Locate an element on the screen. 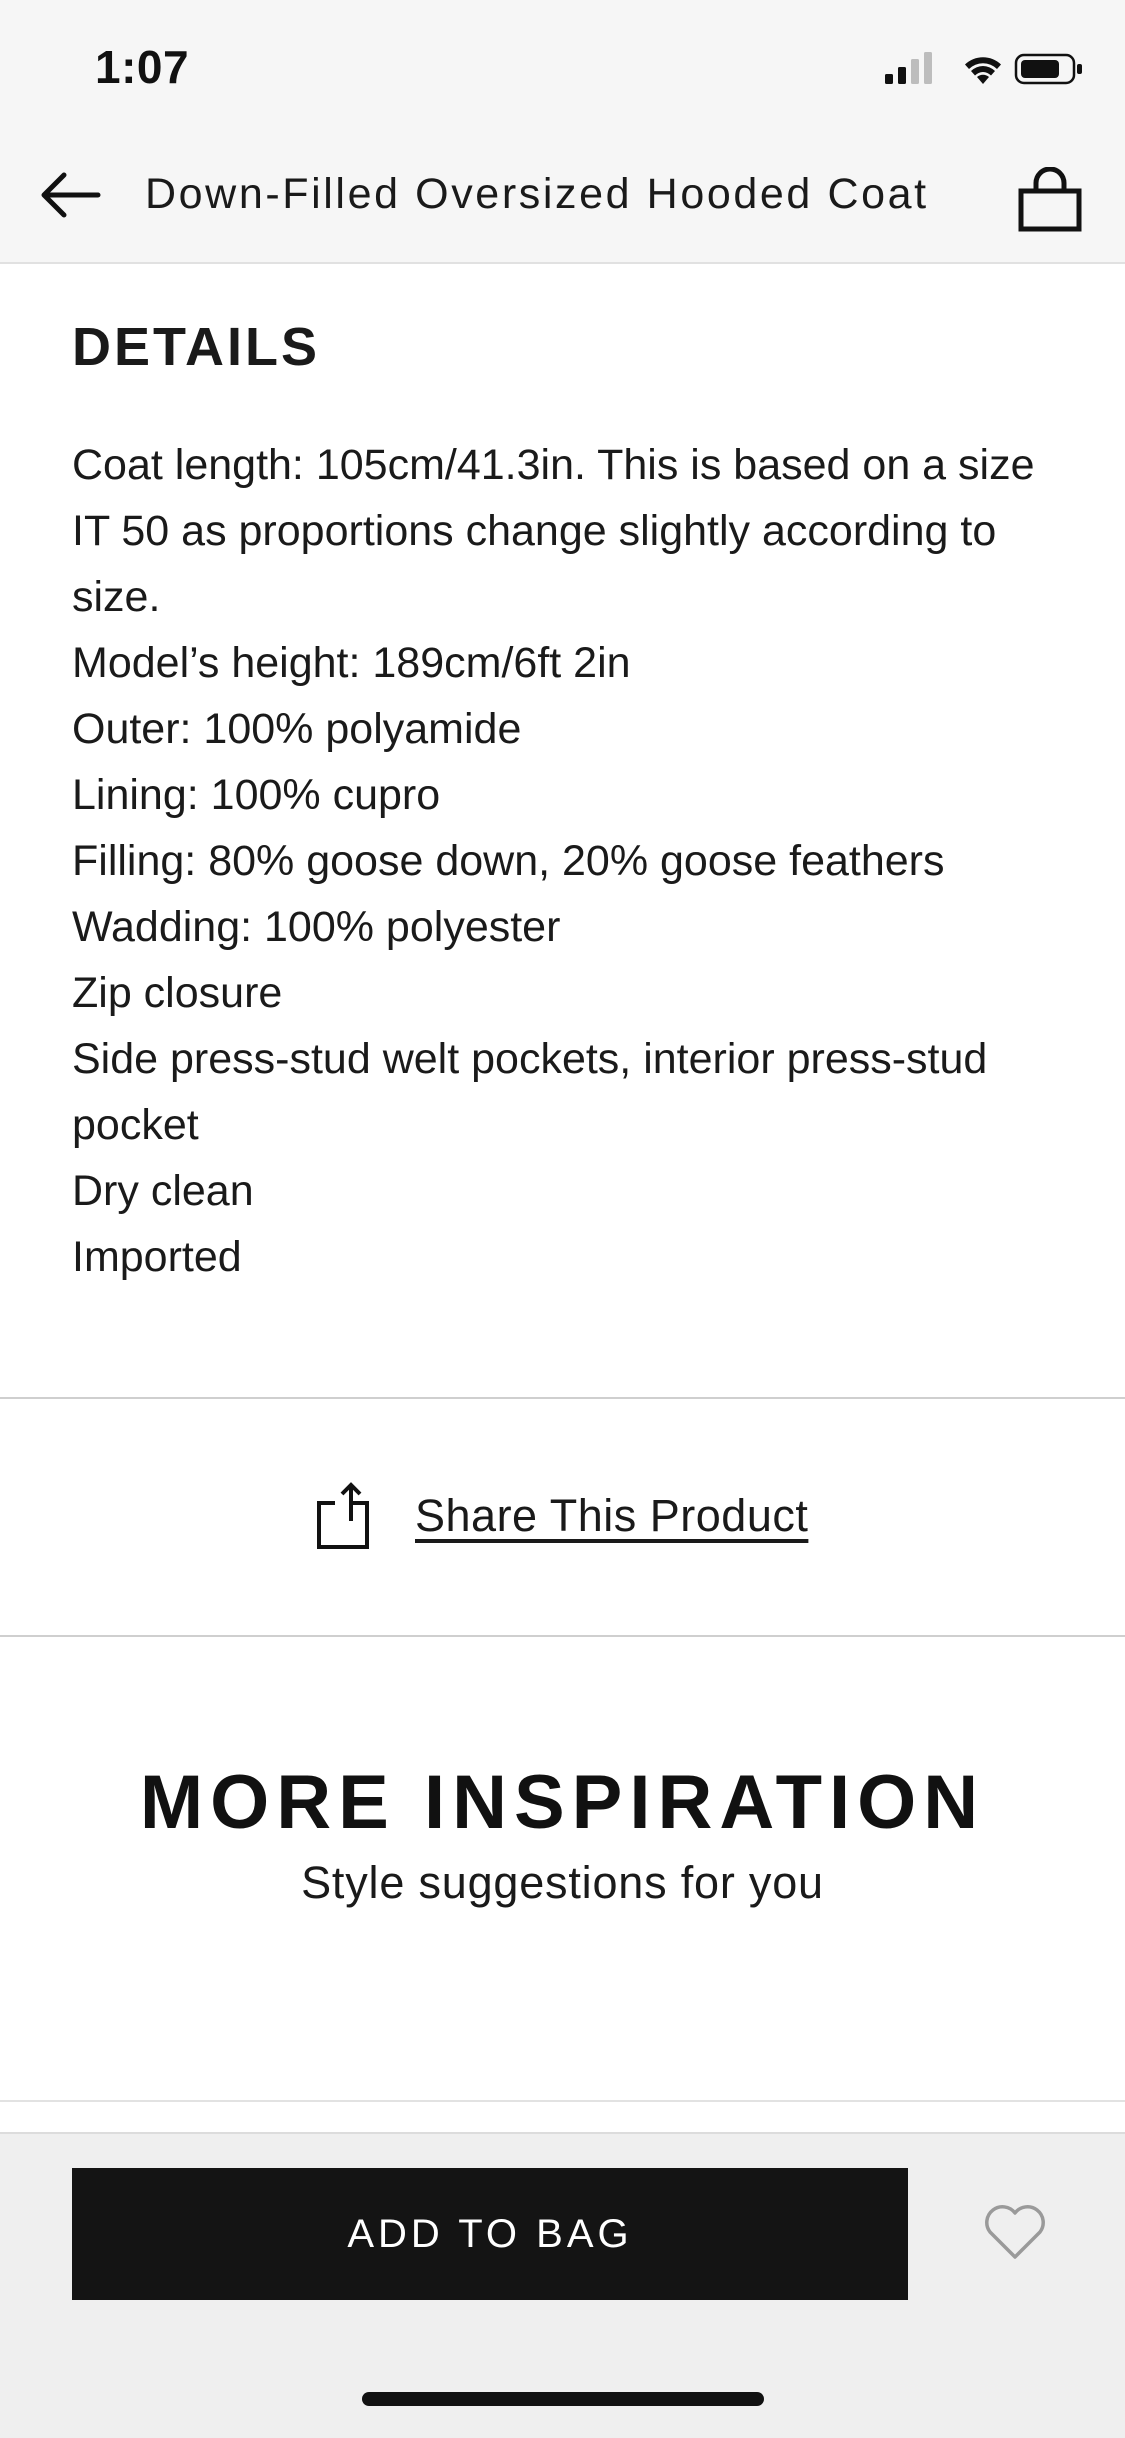  arrow-left-icon is located at coordinates (70, 197).